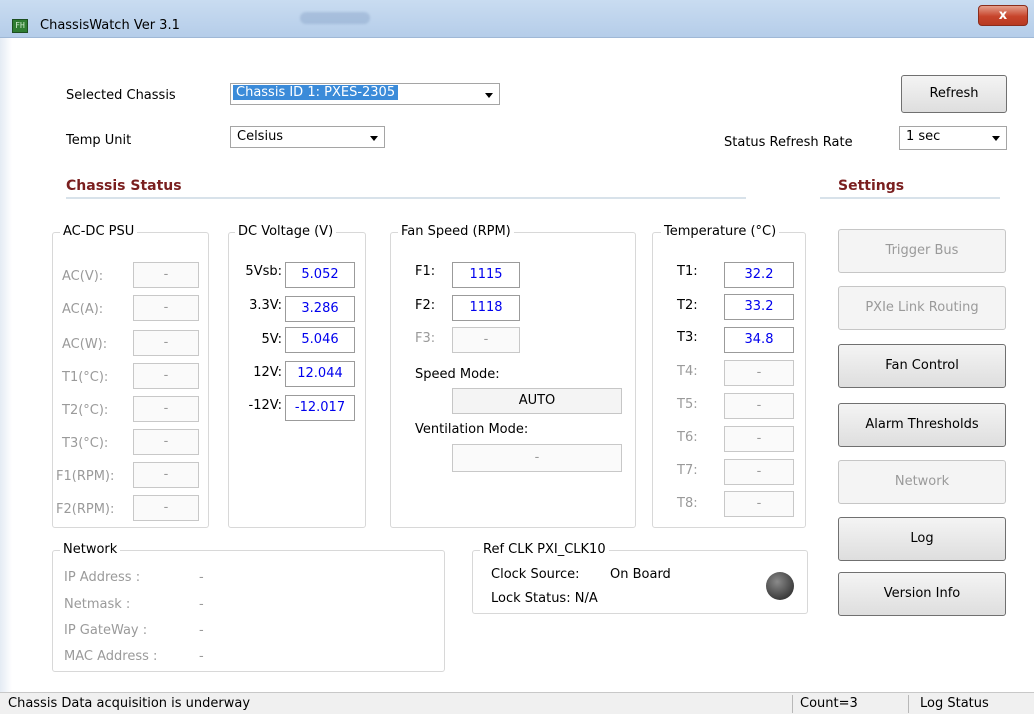 This screenshot has height=714, width=1034. What do you see at coordinates (687, 470) in the screenshot?
I see `temperature-label: T7:` at bounding box center [687, 470].